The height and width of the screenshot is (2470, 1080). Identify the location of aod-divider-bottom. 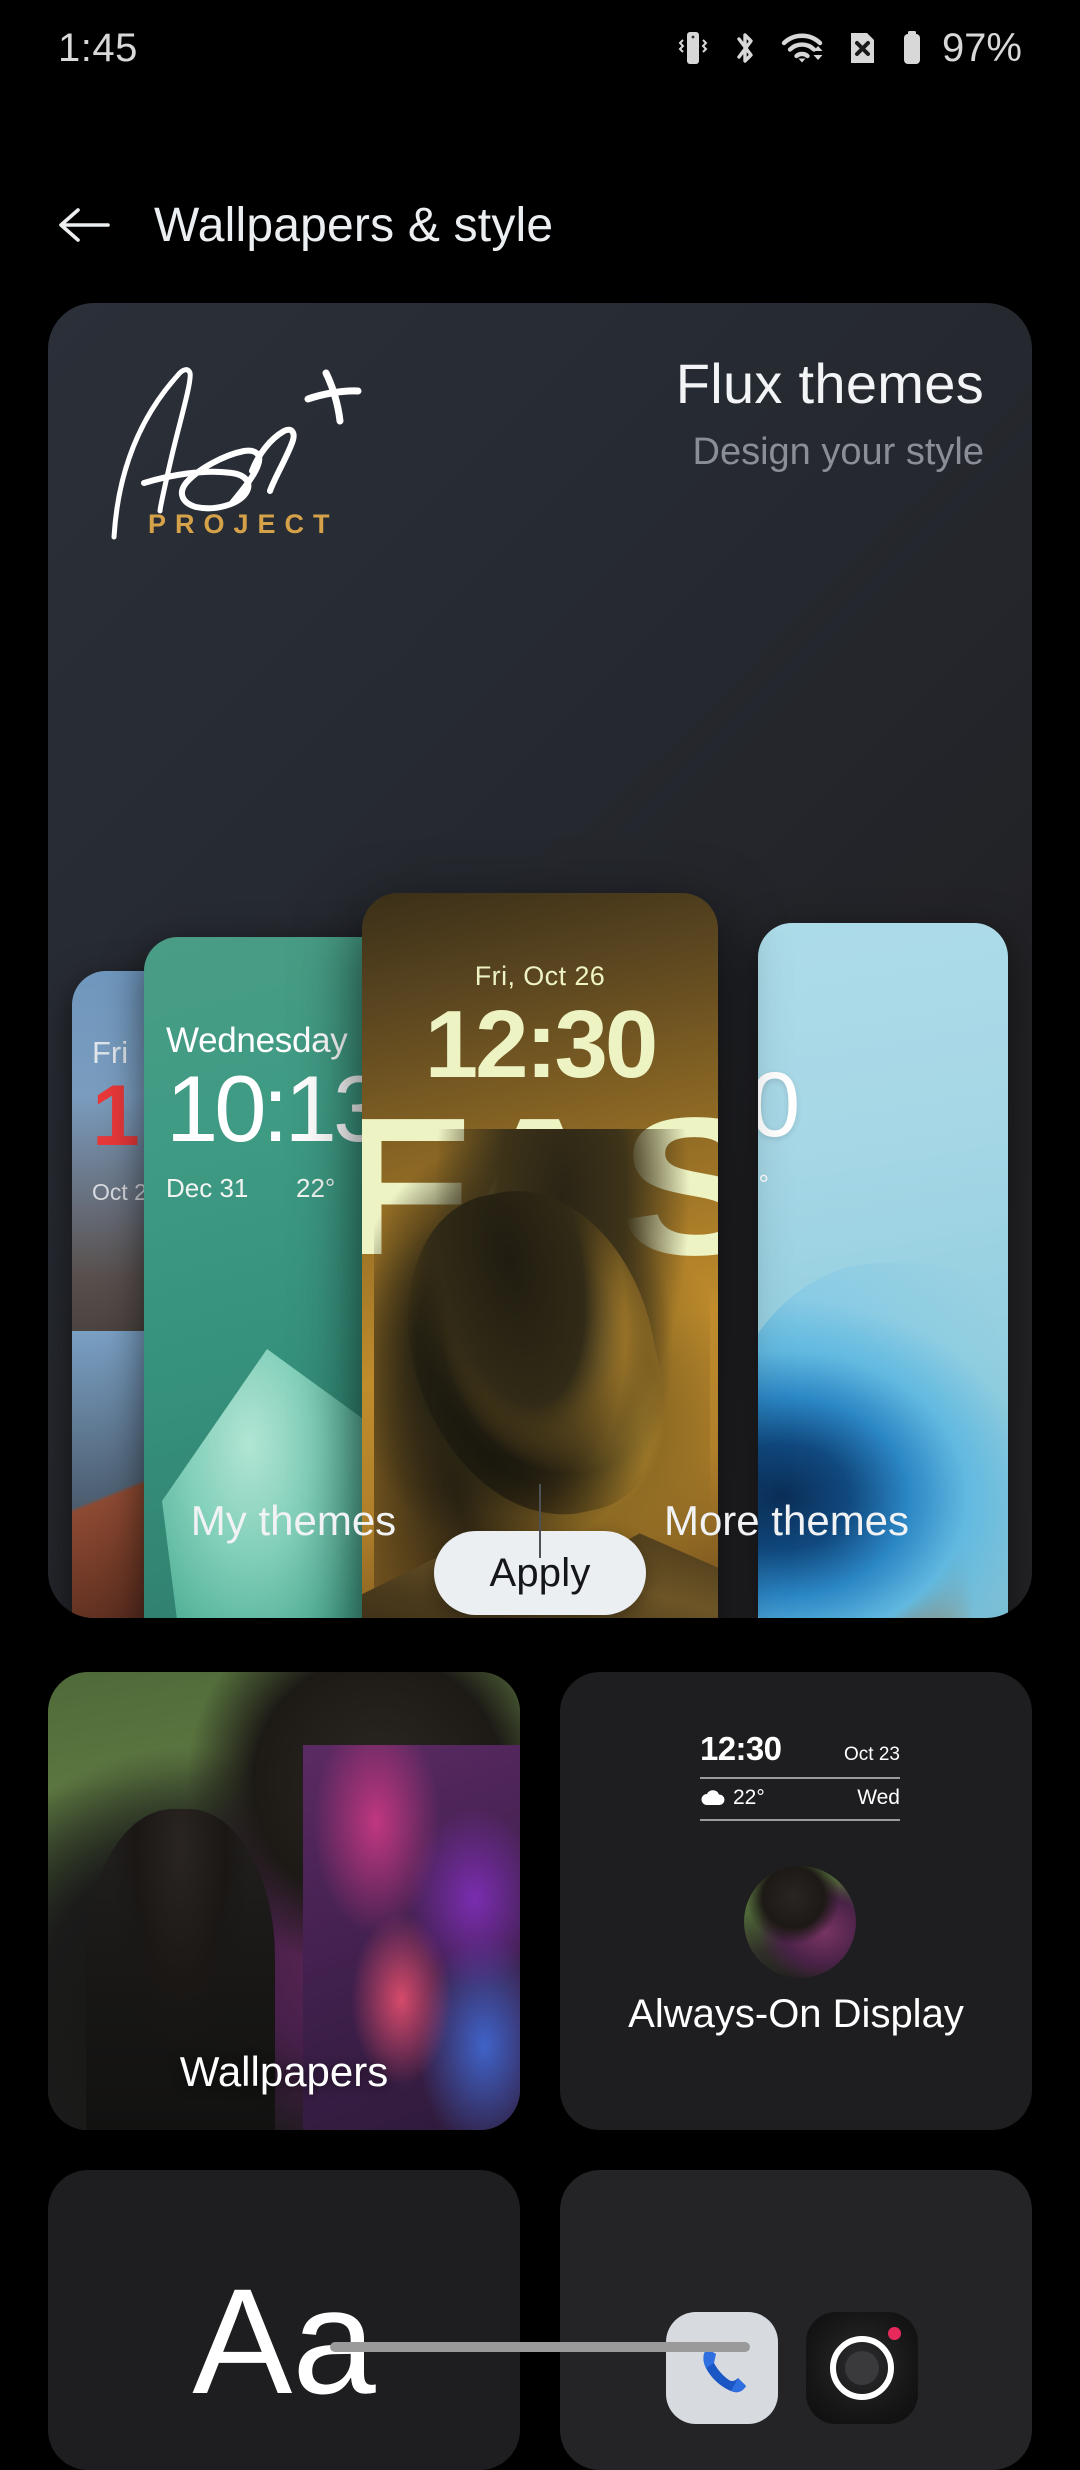
(800, 1820).